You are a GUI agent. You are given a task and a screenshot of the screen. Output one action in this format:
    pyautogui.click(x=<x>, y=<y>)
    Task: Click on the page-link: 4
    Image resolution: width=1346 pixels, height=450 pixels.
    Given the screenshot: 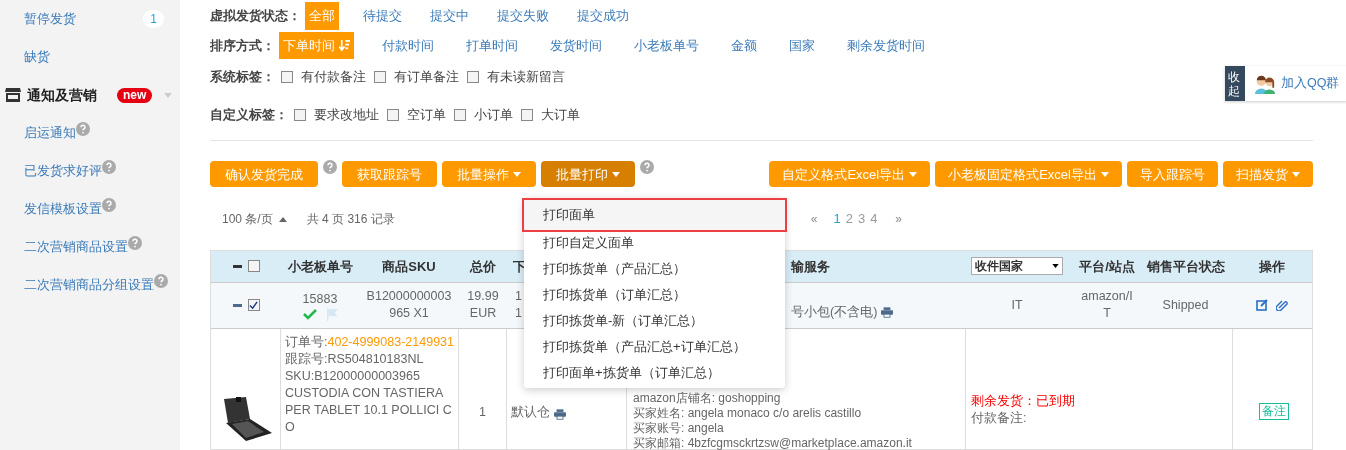 What is the action you would take?
    pyautogui.click(x=874, y=219)
    